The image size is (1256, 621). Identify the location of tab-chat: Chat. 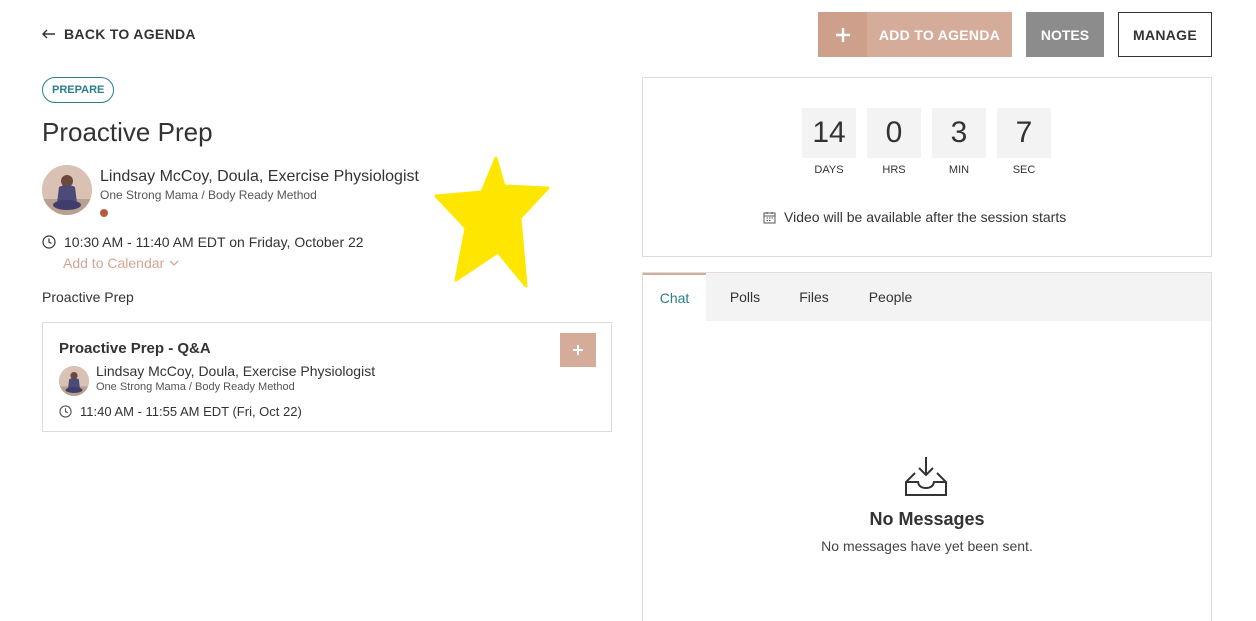
(674, 297).